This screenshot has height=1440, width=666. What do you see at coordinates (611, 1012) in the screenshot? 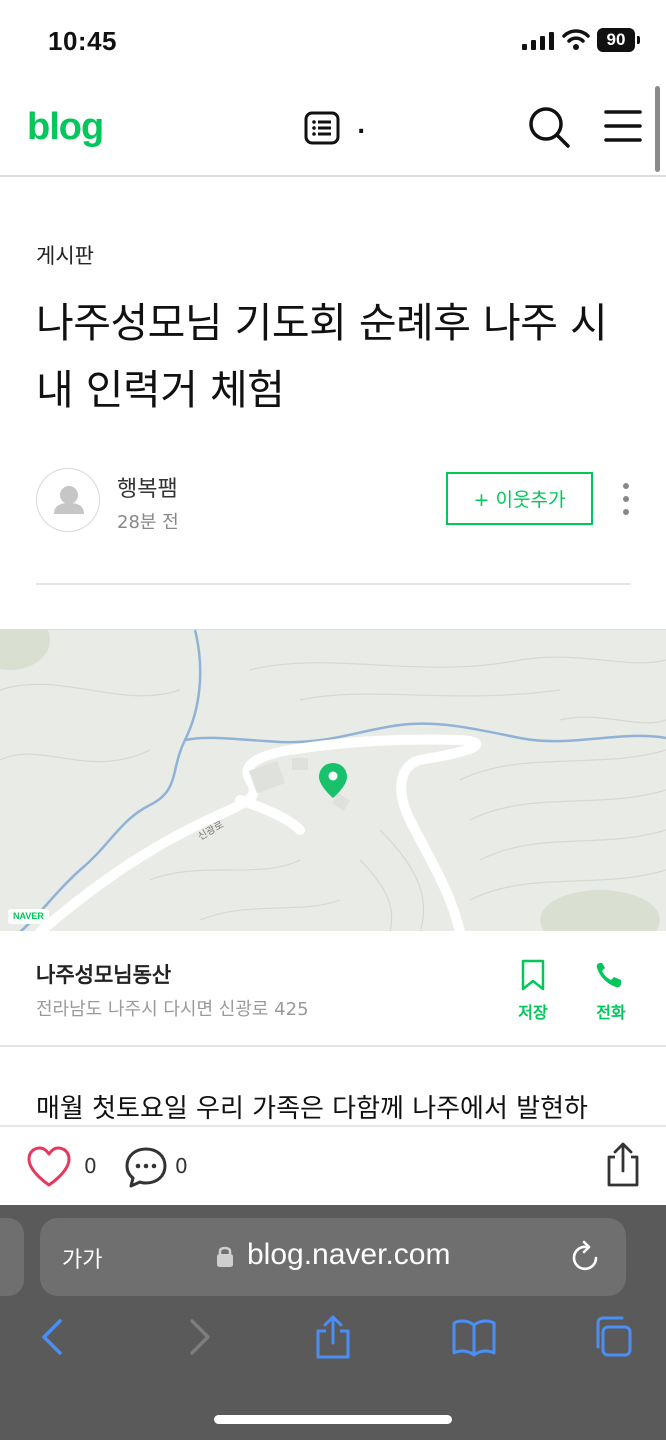
I see `call-label: 전화` at bounding box center [611, 1012].